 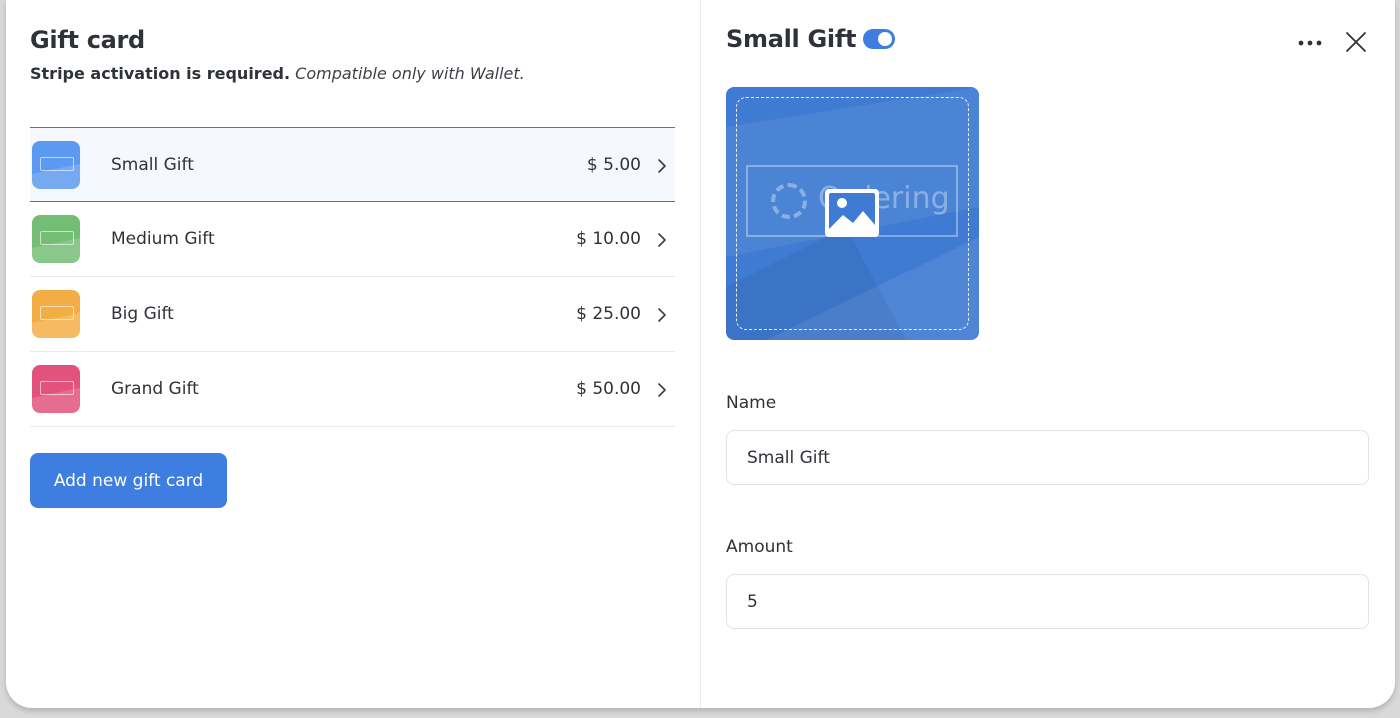 I want to click on stripe-notice: Stripe activation is required., so click(x=160, y=73).